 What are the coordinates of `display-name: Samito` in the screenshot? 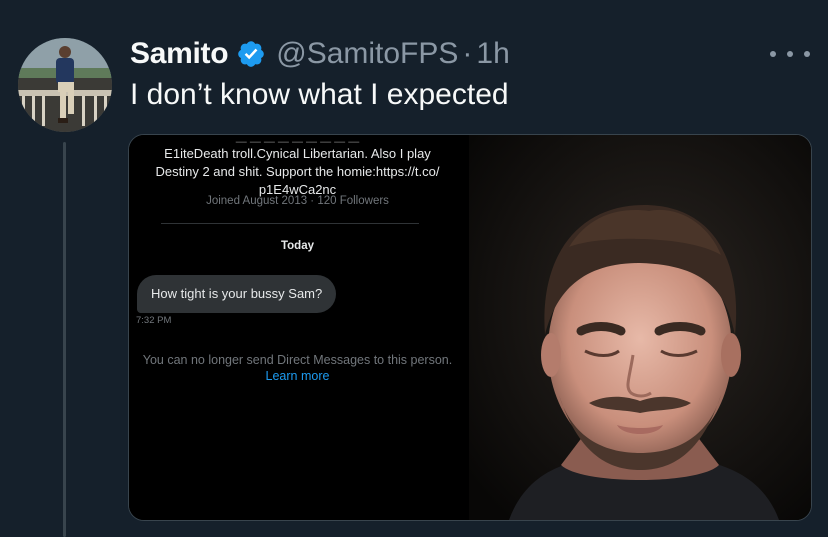 It's located at (179, 54).